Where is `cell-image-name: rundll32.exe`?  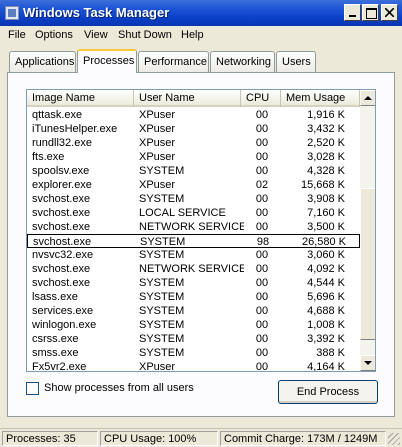 cell-image-name: rundll32.exe is located at coordinates (62, 143).